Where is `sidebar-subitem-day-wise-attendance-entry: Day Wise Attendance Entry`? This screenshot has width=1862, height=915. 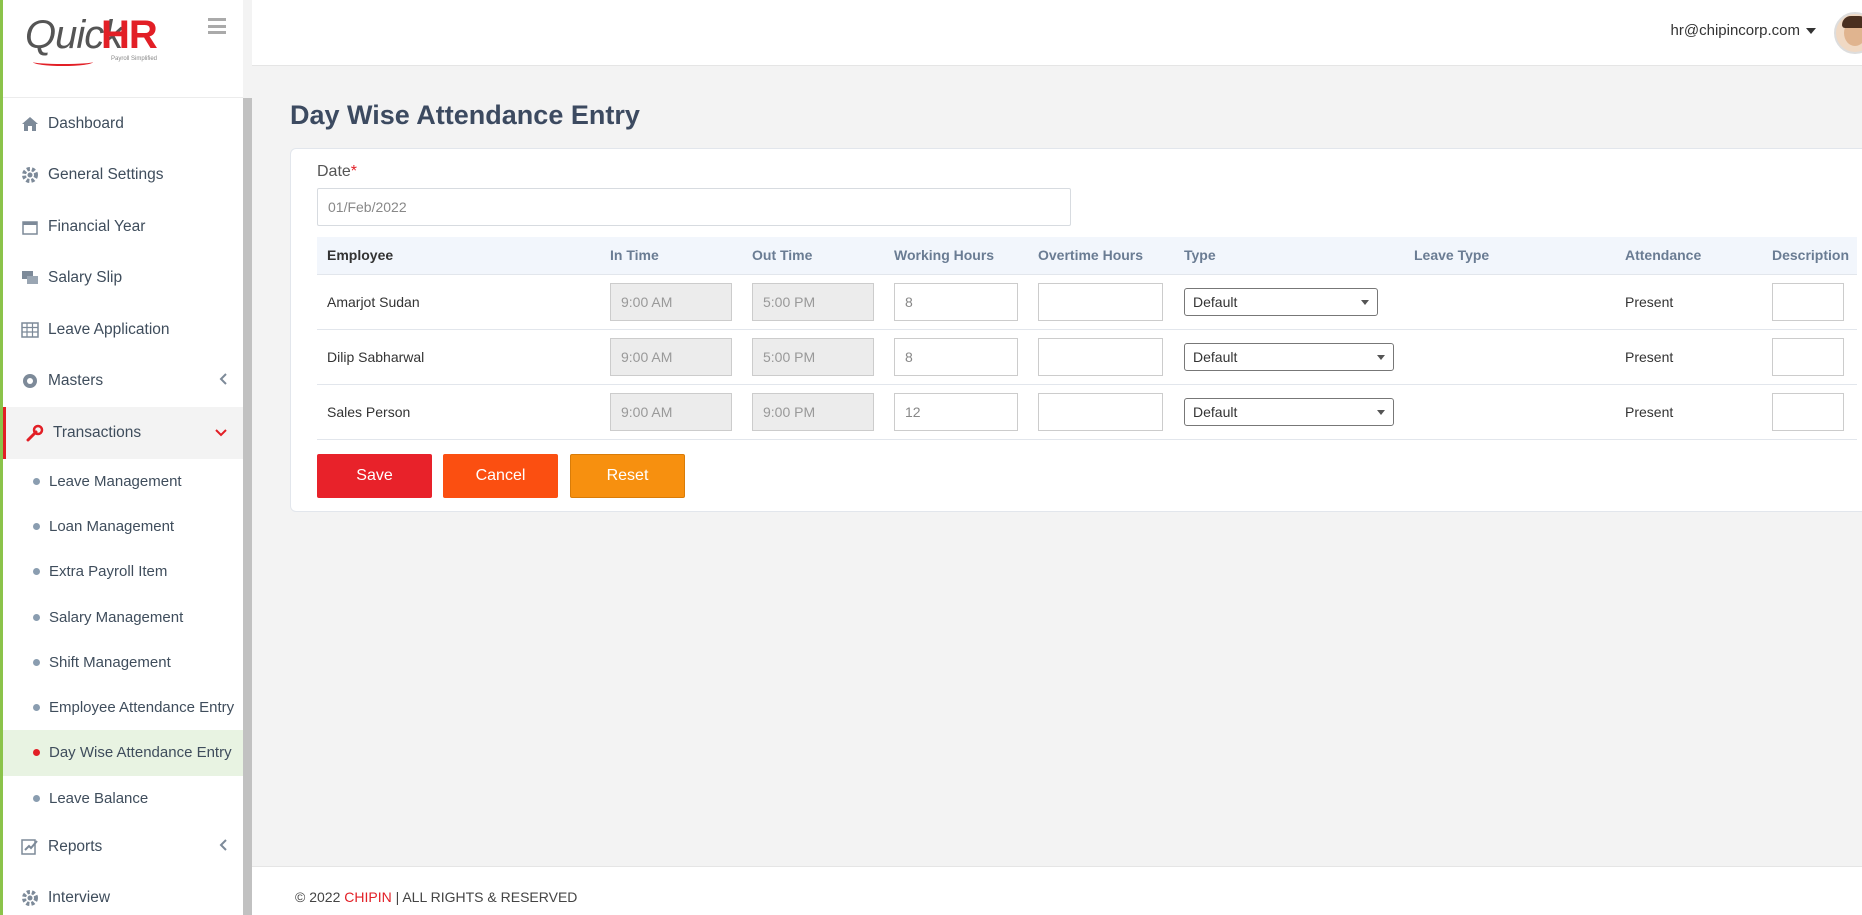
sidebar-subitem-day-wise-attendance-entry: Day Wise Attendance Entry is located at coordinates (123, 753).